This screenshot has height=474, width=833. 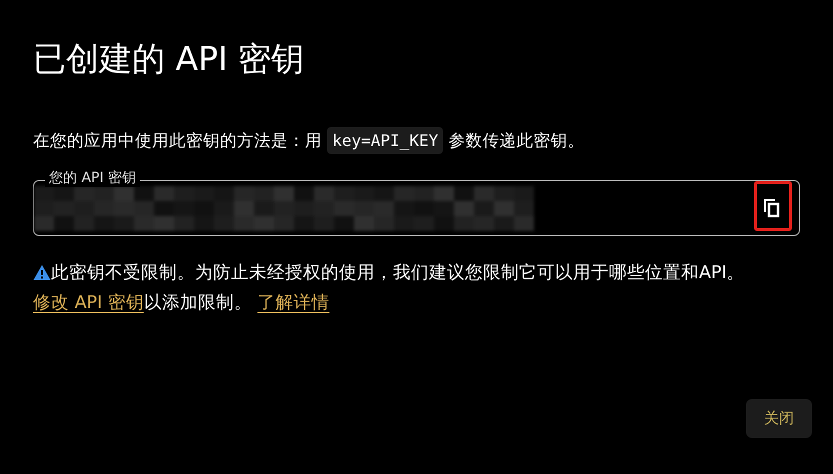 I want to click on warning-text: 此密钥不受限制。为防止未经授权的使用，我们建议您限制它可以用于哪些位置和API。 修改 API 密钥以添加限制。 了解详情, so click(x=389, y=288).